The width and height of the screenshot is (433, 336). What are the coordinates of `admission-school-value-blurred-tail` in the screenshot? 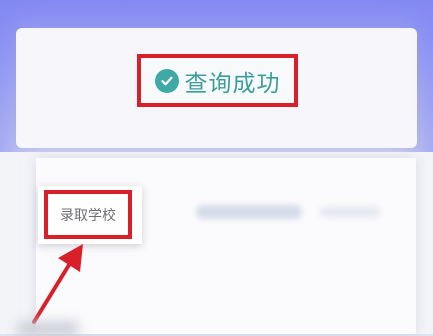 It's located at (350, 212).